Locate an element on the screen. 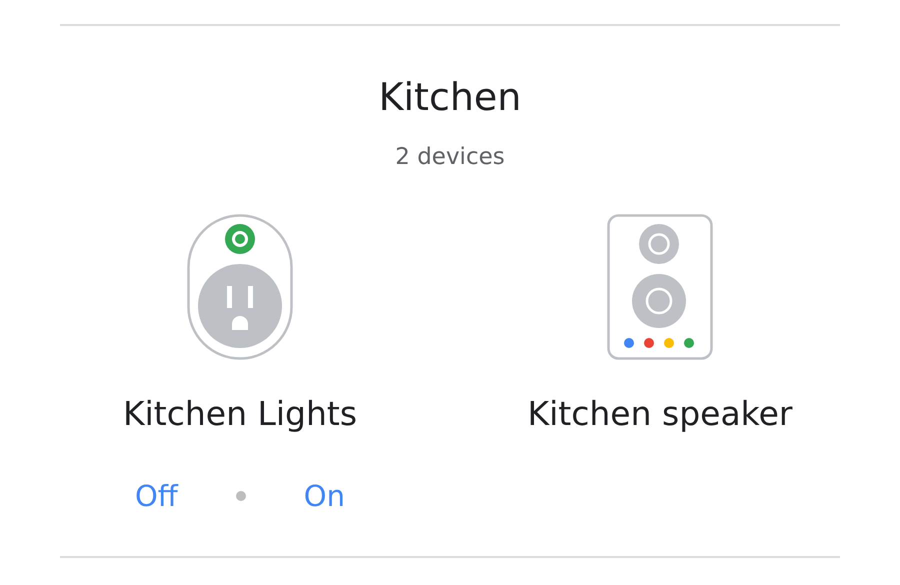 The height and width of the screenshot is (585, 900). room-title: Kitchen is located at coordinates (450, 97).